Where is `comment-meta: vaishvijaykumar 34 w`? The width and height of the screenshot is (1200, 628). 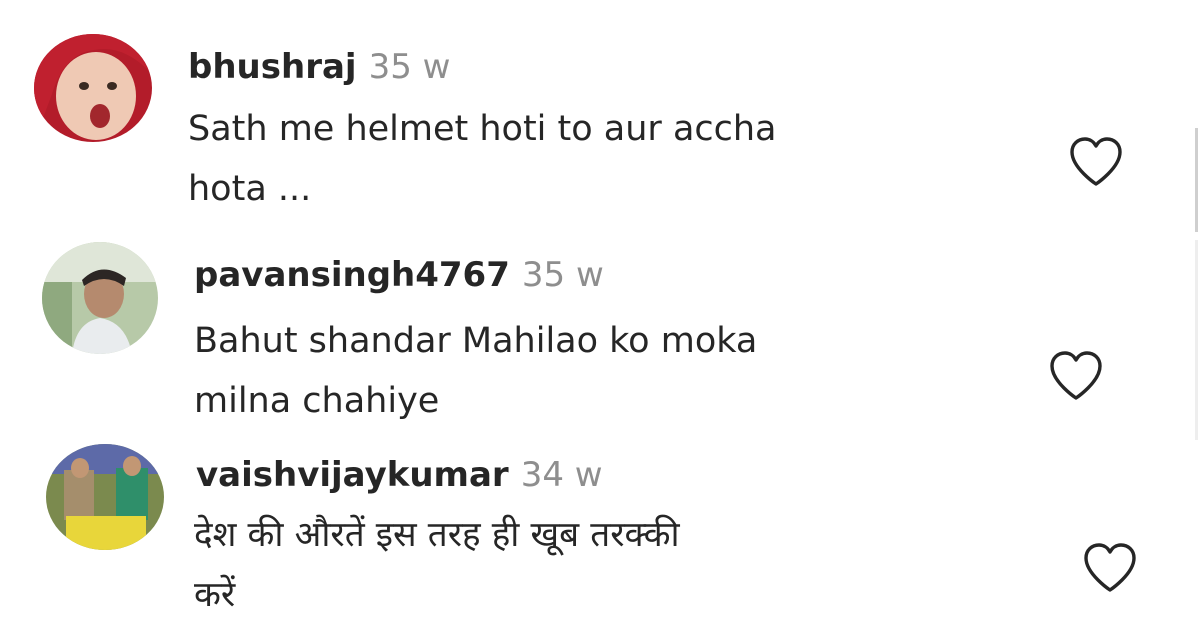
comment-meta: vaishvijaykumar 34 w is located at coordinates (399, 475).